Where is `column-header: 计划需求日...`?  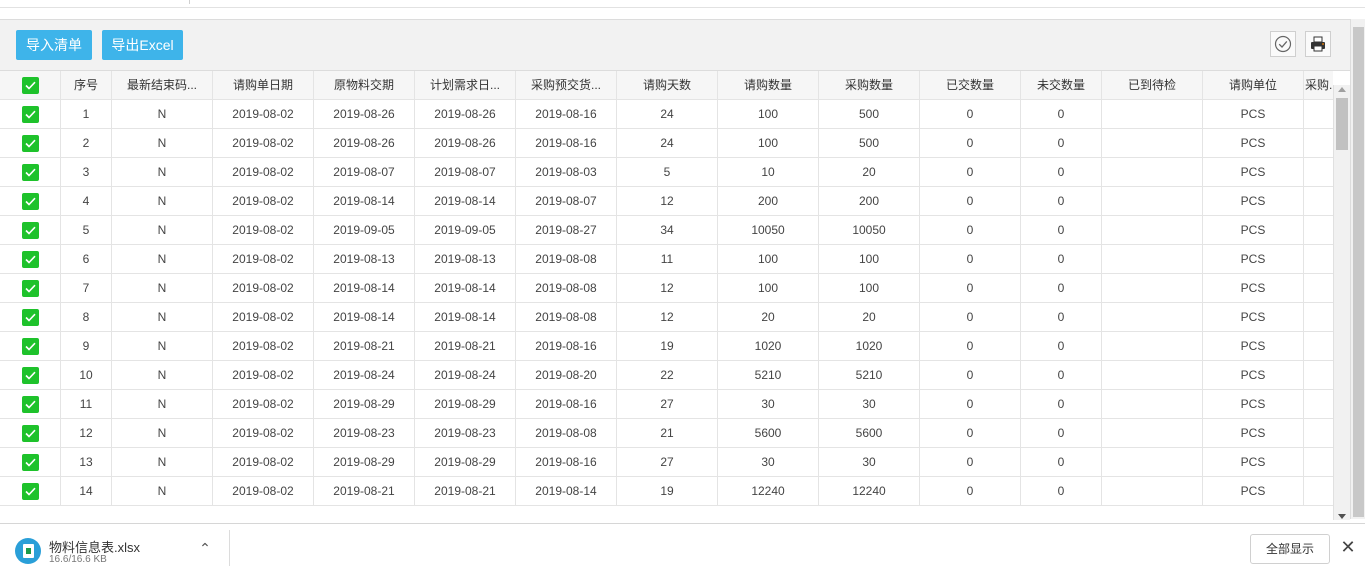 column-header: 计划需求日... is located at coordinates (465, 85).